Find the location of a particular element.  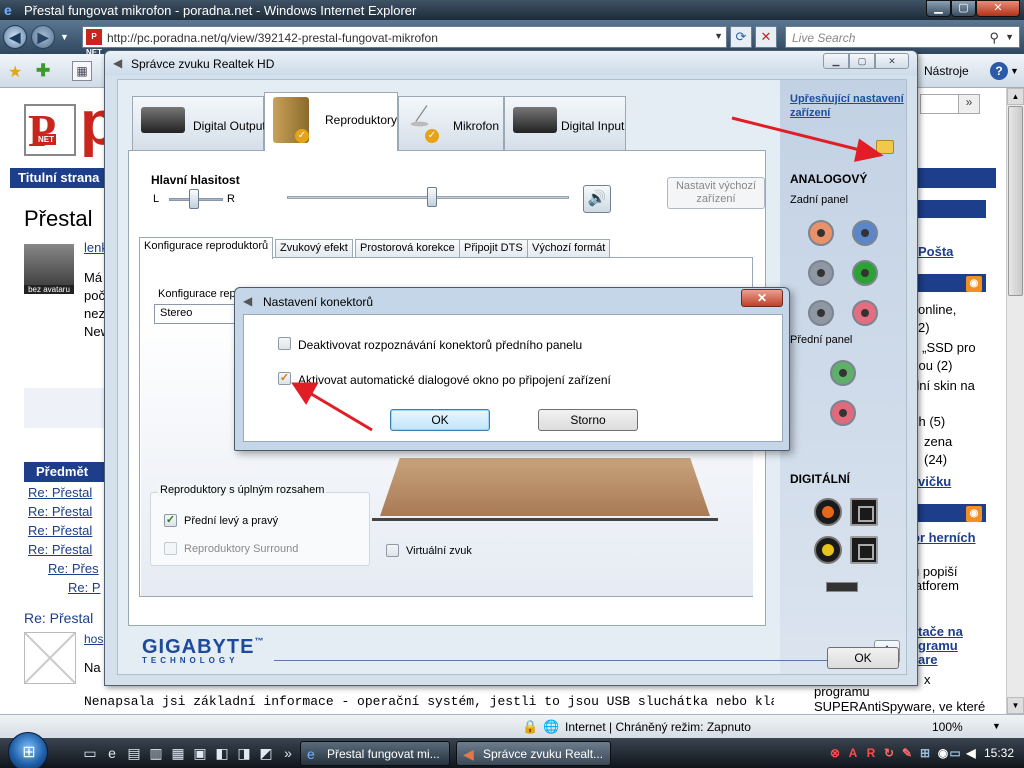

mute-speaker-icon: 🔊 is located at coordinates (597, 199).